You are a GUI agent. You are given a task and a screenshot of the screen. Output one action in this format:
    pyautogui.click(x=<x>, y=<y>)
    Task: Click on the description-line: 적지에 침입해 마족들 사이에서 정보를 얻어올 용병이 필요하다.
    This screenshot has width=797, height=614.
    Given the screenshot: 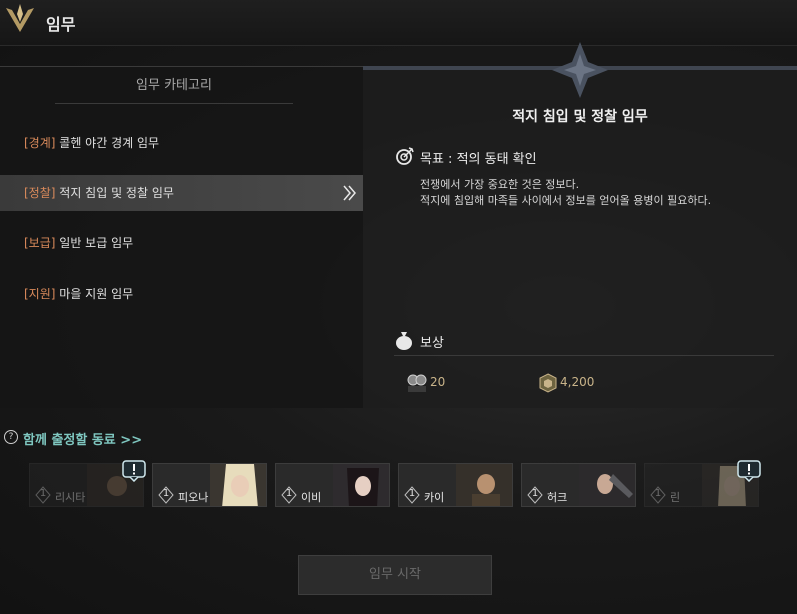 What is the action you would take?
    pyautogui.click(x=566, y=200)
    